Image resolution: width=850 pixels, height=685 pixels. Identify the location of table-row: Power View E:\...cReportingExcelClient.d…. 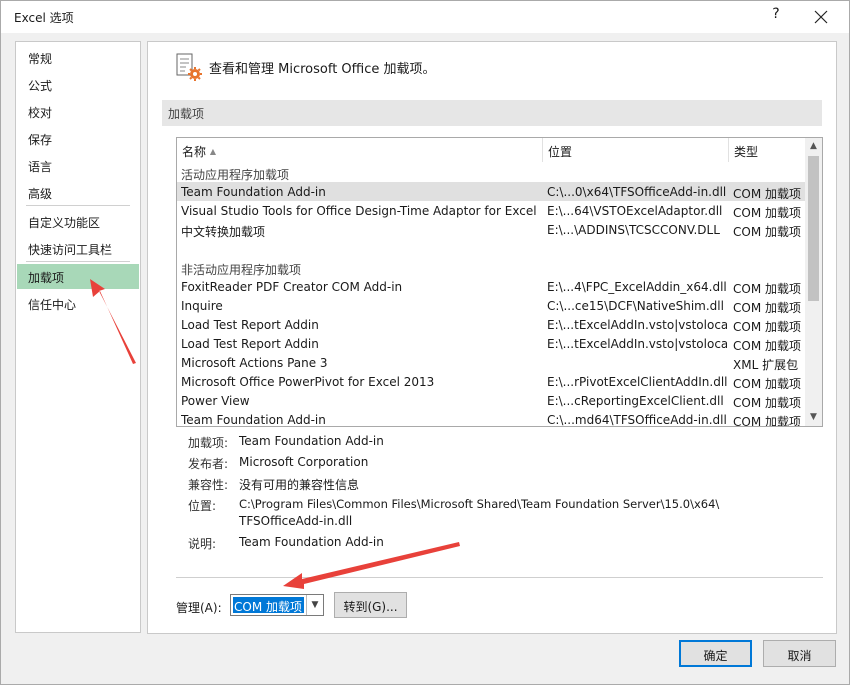
(491, 400).